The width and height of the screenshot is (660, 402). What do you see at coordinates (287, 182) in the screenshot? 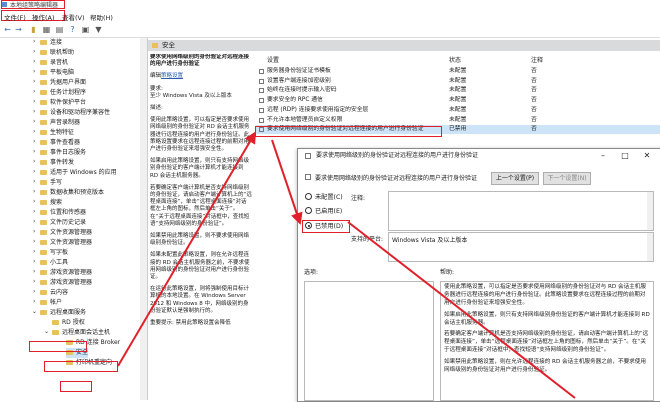
I see `arrow-to-radio` at bounding box center [287, 182].